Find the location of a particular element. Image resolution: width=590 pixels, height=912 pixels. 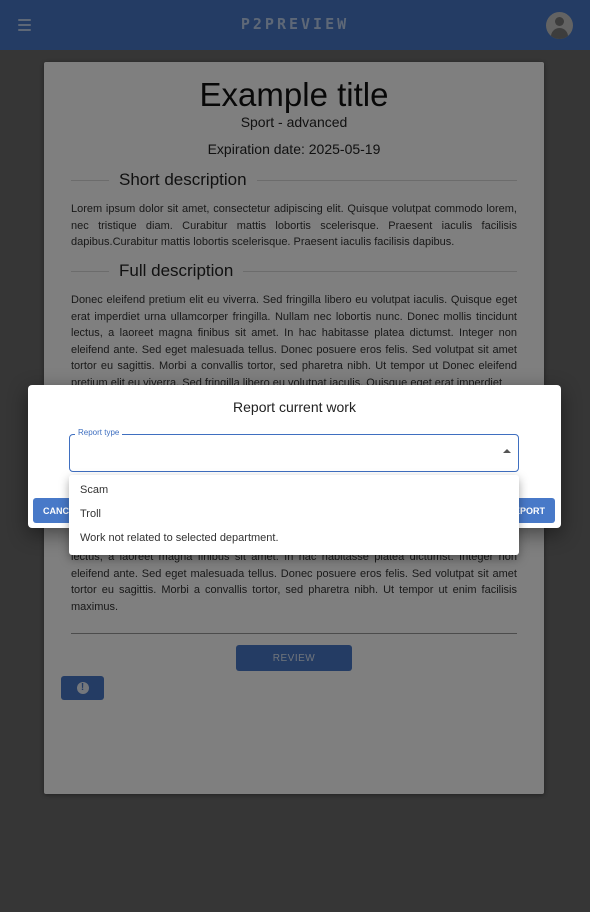

option-troll: Troll is located at coordinates (294, 514).